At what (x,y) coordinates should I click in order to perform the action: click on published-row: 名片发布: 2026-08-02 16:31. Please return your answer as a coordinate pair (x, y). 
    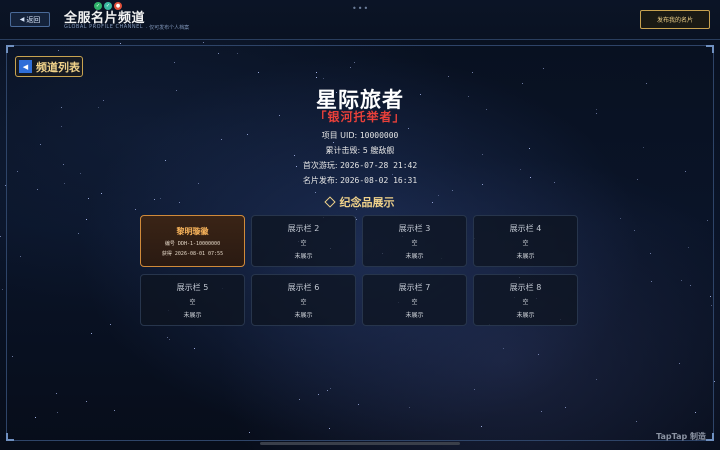
    Looking at the image, I should click on (360, 180).